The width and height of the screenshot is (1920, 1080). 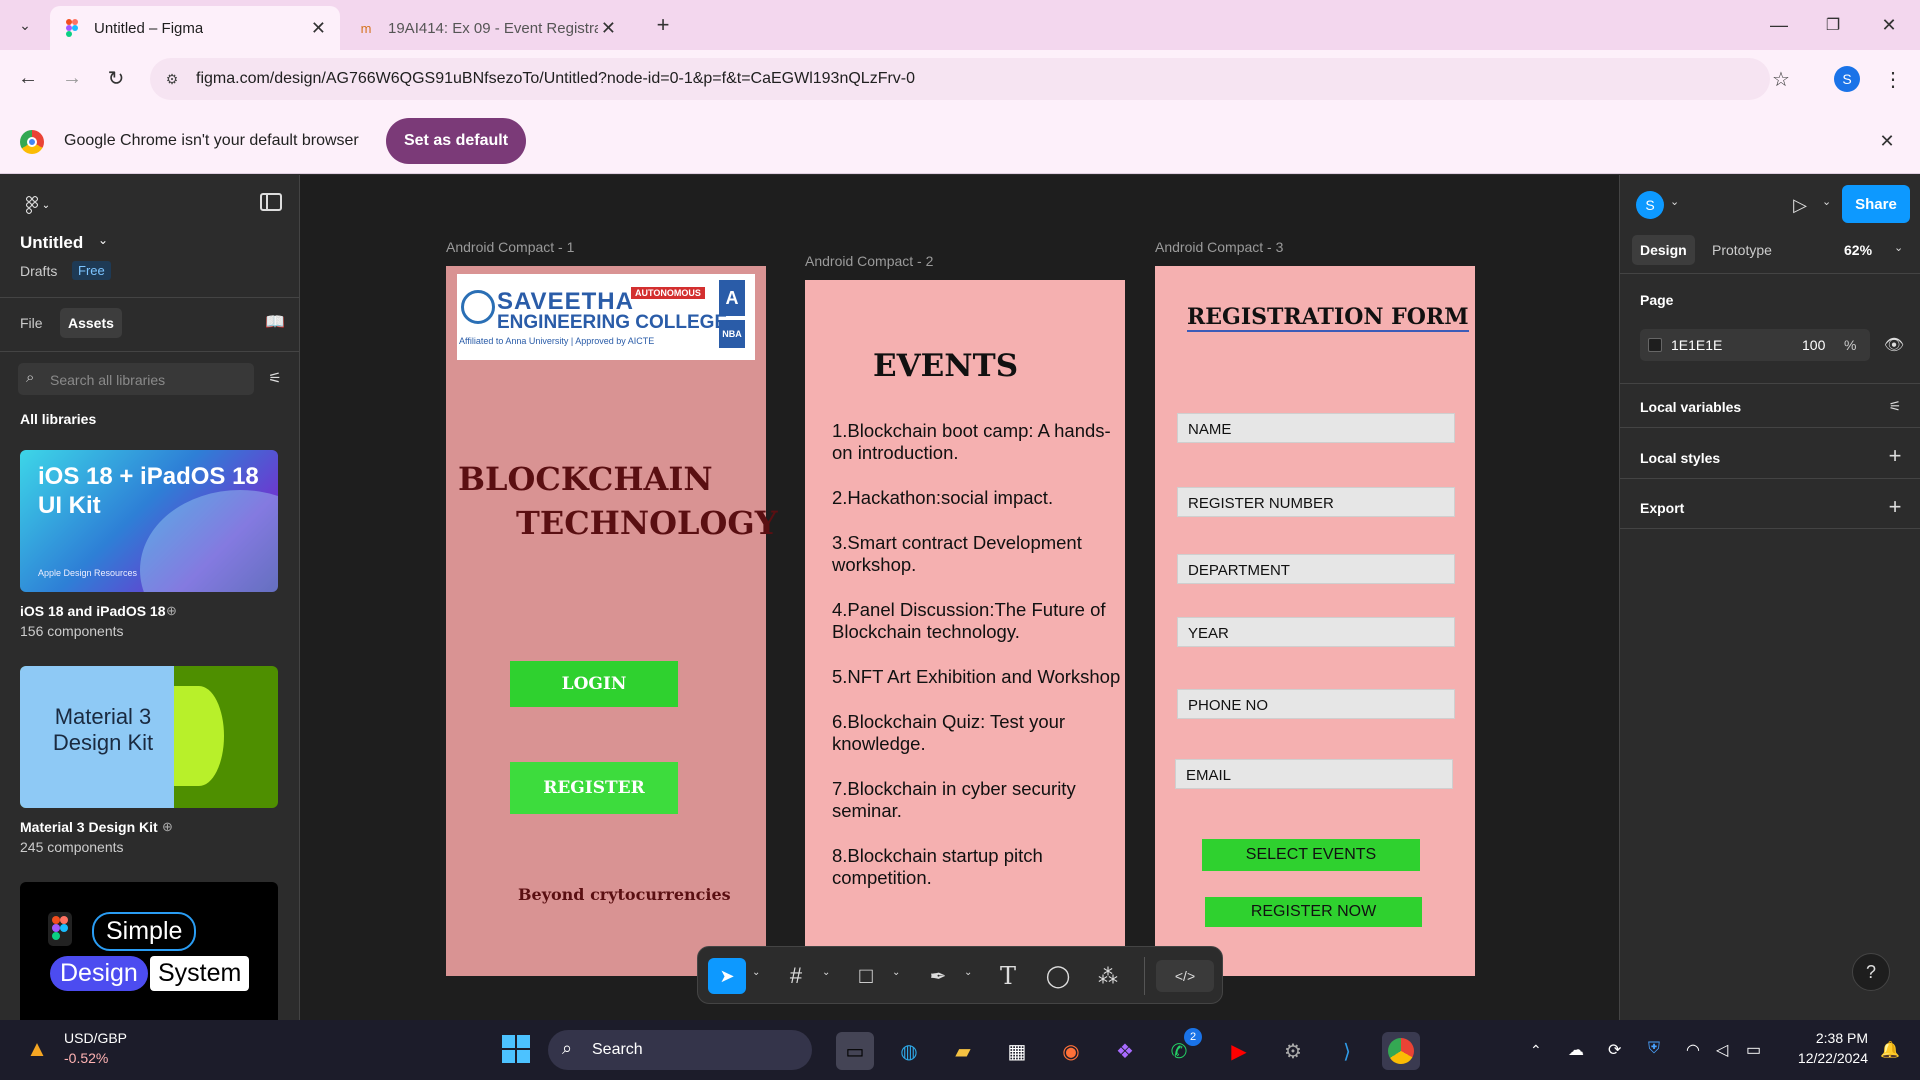 I want to click on year-field: YEAR, so click(x=1316, y=632).